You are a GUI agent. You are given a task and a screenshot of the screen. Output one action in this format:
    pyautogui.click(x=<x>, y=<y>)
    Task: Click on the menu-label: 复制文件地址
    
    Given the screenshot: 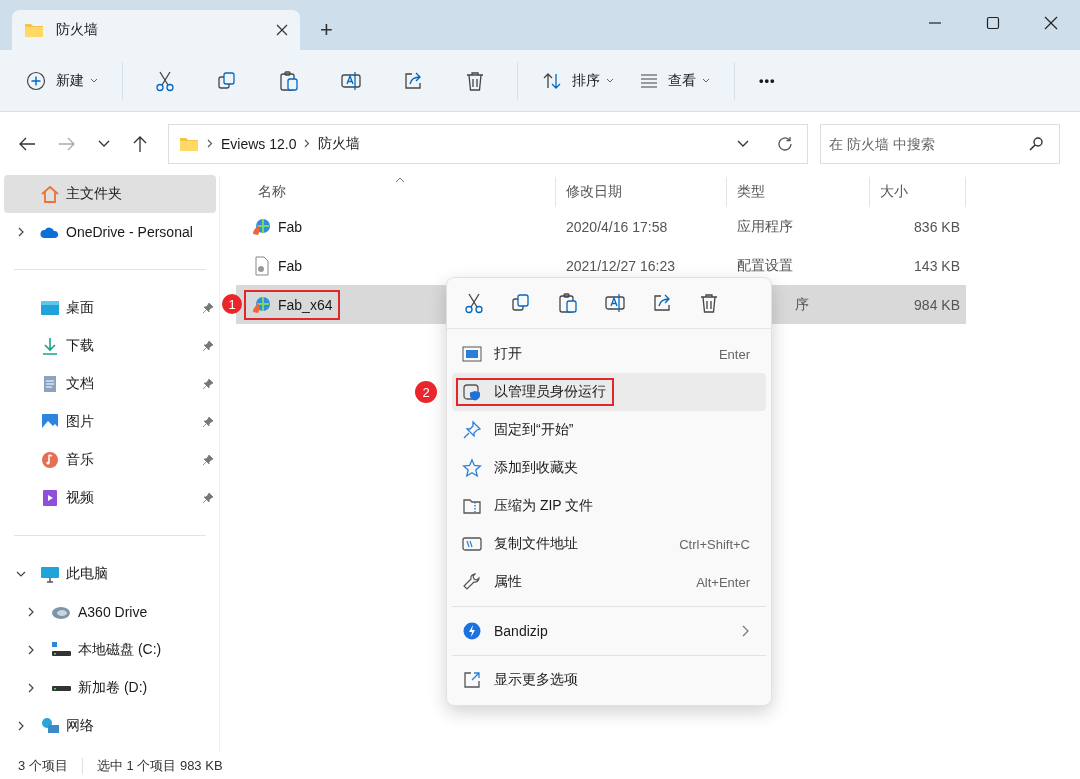 What is the action you would take?
    pyautogui.click(x=536, y=544)
    